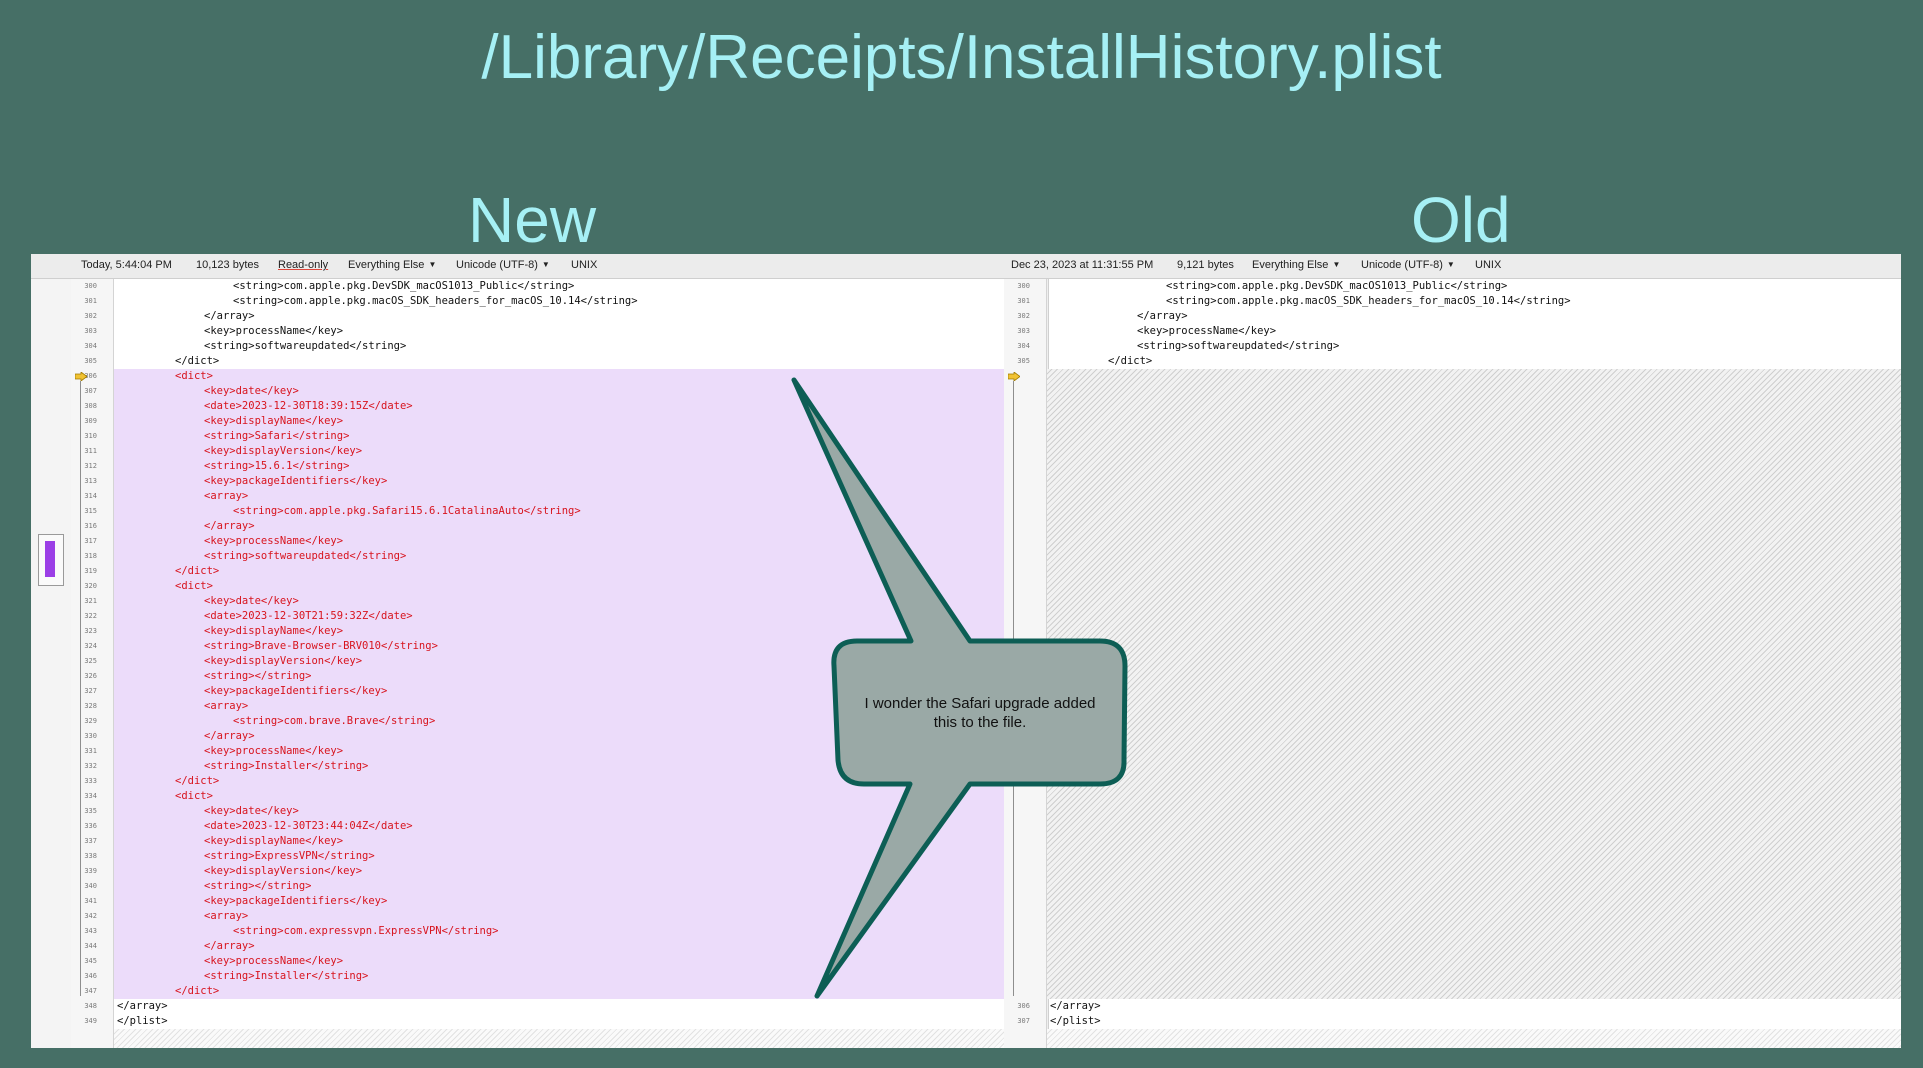  Describe the element at coordinates (980, 703) in the screenshot. I see `callout-line-1: I wonder the Safari upgrade added` at that location.